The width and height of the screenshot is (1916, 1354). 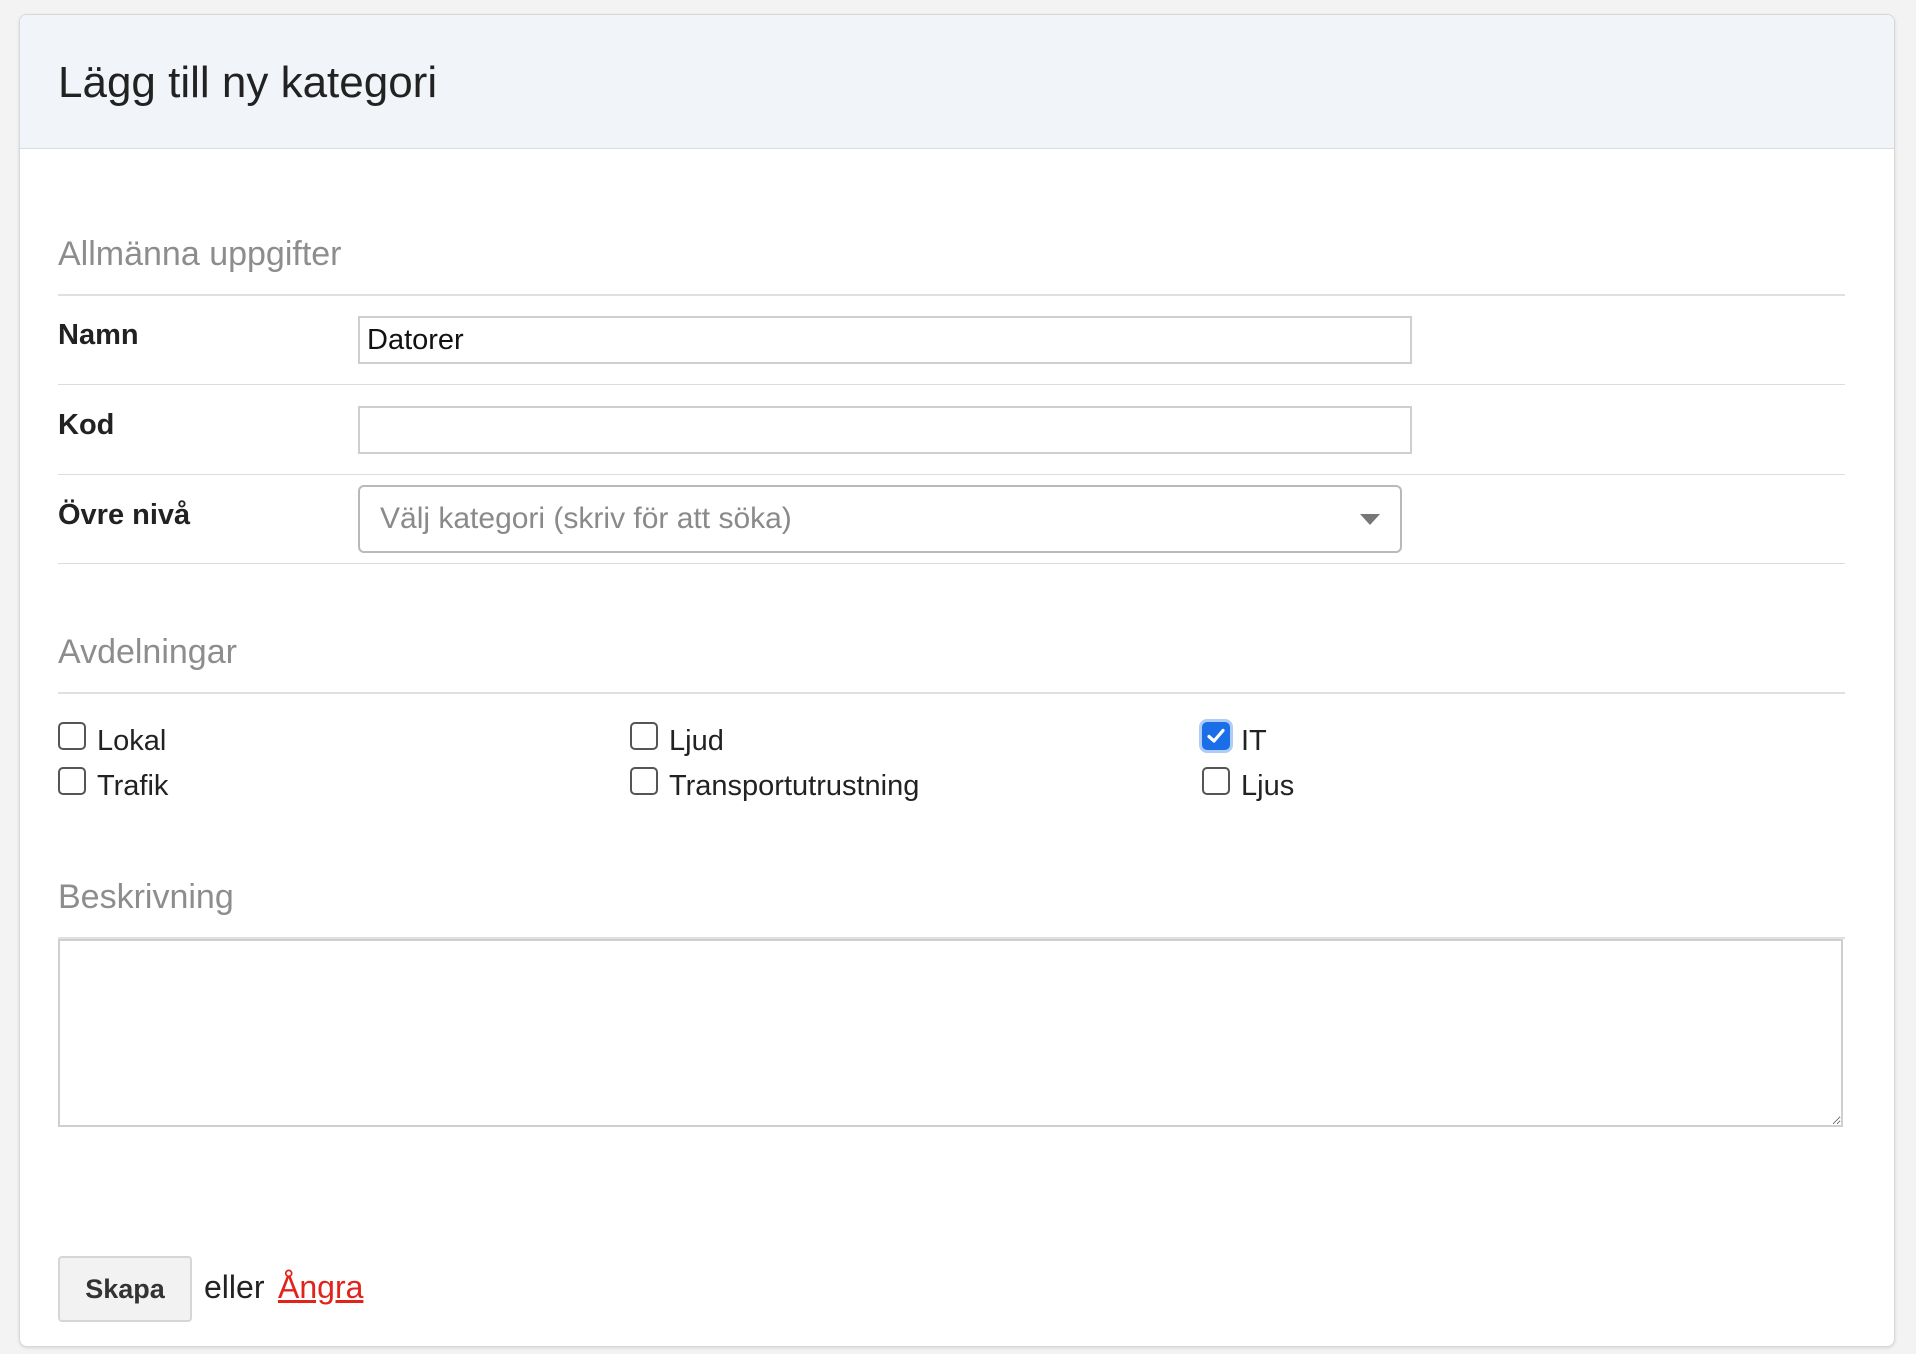 I want to click on dialog-header: Lägg till ny kategori, so click(x=957, y=82).